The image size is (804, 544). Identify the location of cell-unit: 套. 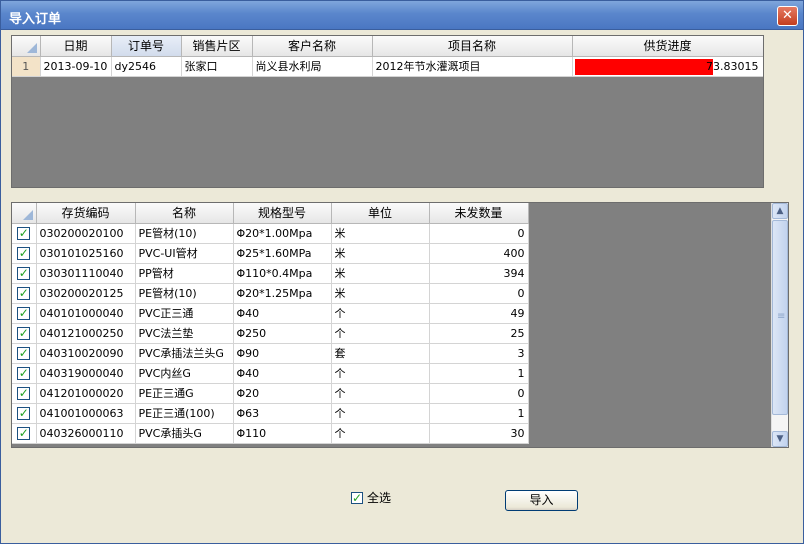
(380, 353).